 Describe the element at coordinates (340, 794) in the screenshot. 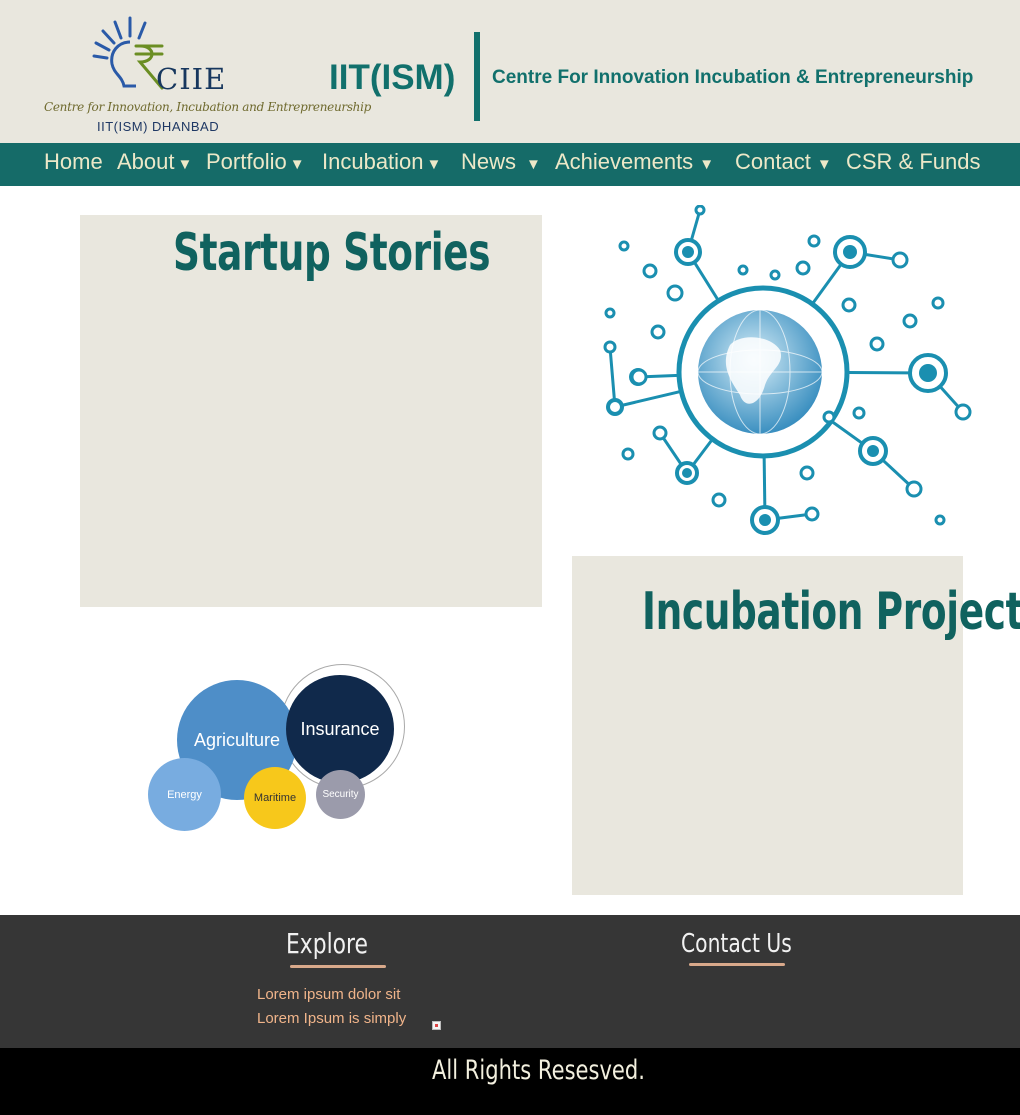

I see `bubble-security: Security` at that location.